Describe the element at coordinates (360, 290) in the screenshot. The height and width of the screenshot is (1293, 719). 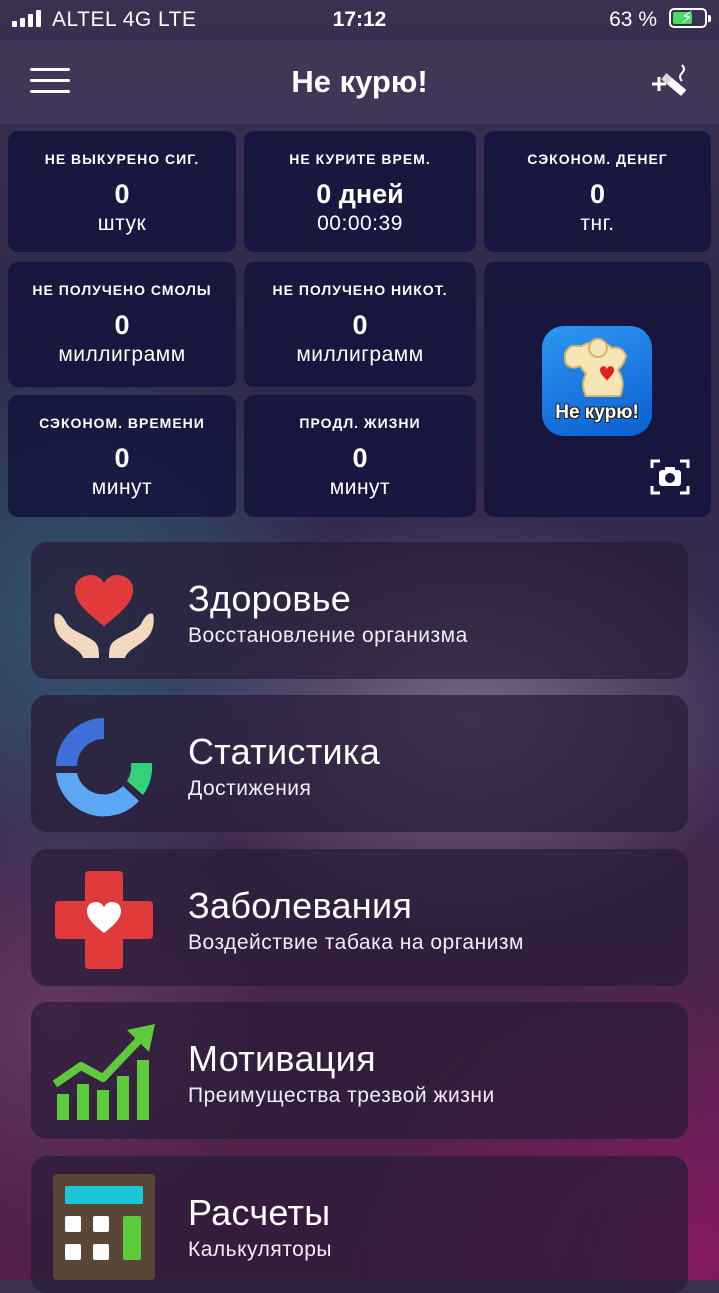
I see `stat-label: НЕ ПОЛУЧЕНО НИКОТ.` at that location.